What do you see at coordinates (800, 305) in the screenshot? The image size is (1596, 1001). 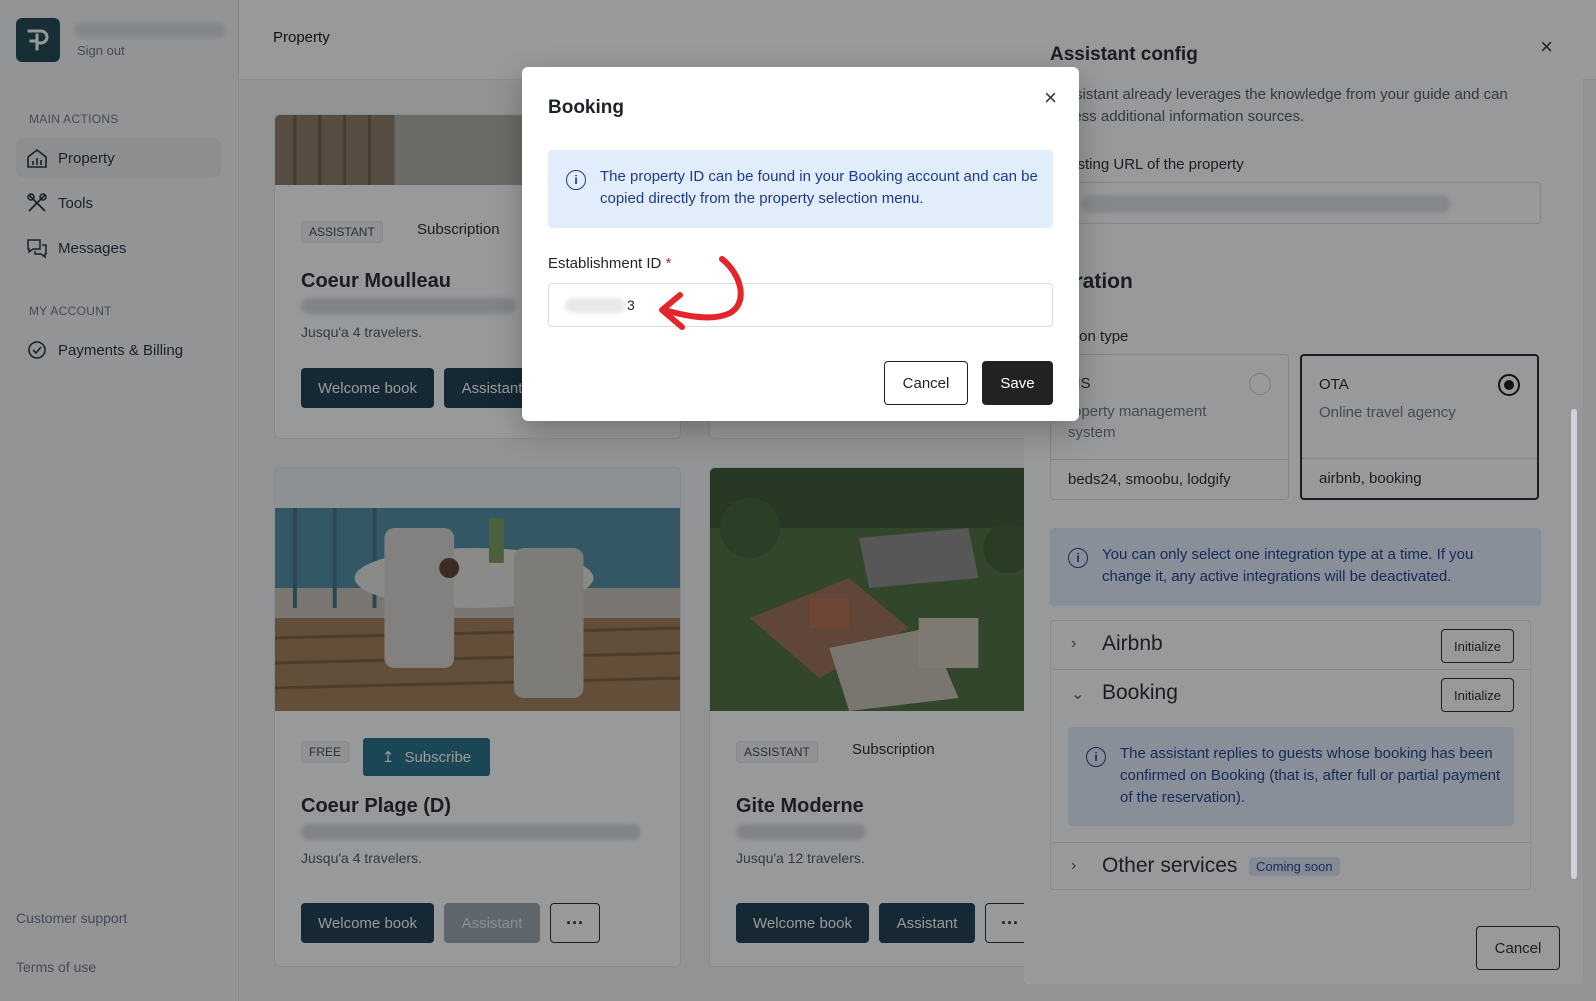 I see `establishment-id-input: 3` at bounding box center [800, 305].